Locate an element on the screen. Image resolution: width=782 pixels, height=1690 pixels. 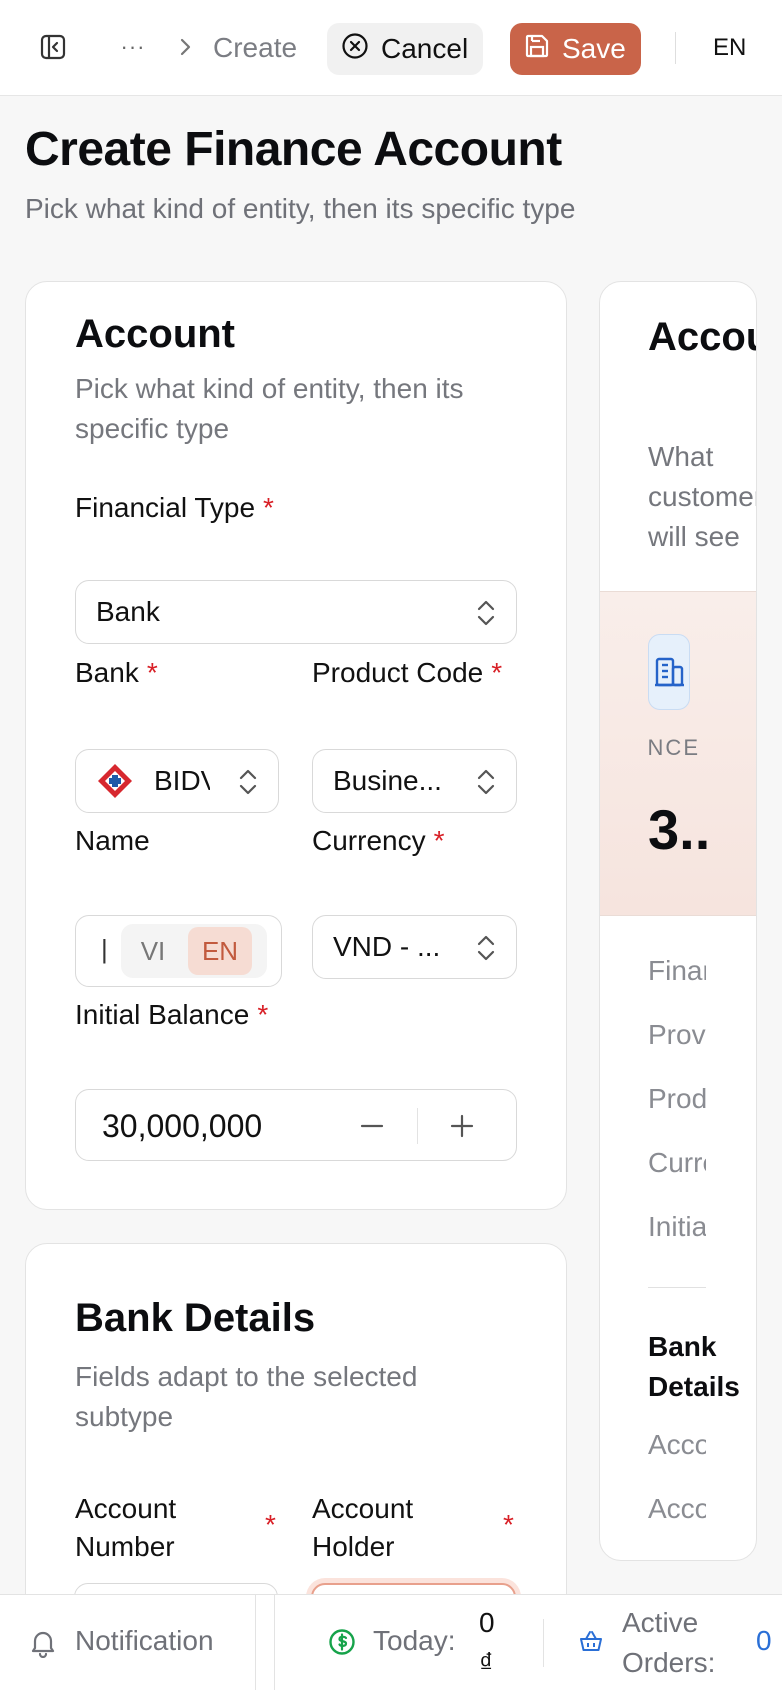
preview-balance-panel: TOTAL BALANCE 3.. is located at coordinates (678, 753).